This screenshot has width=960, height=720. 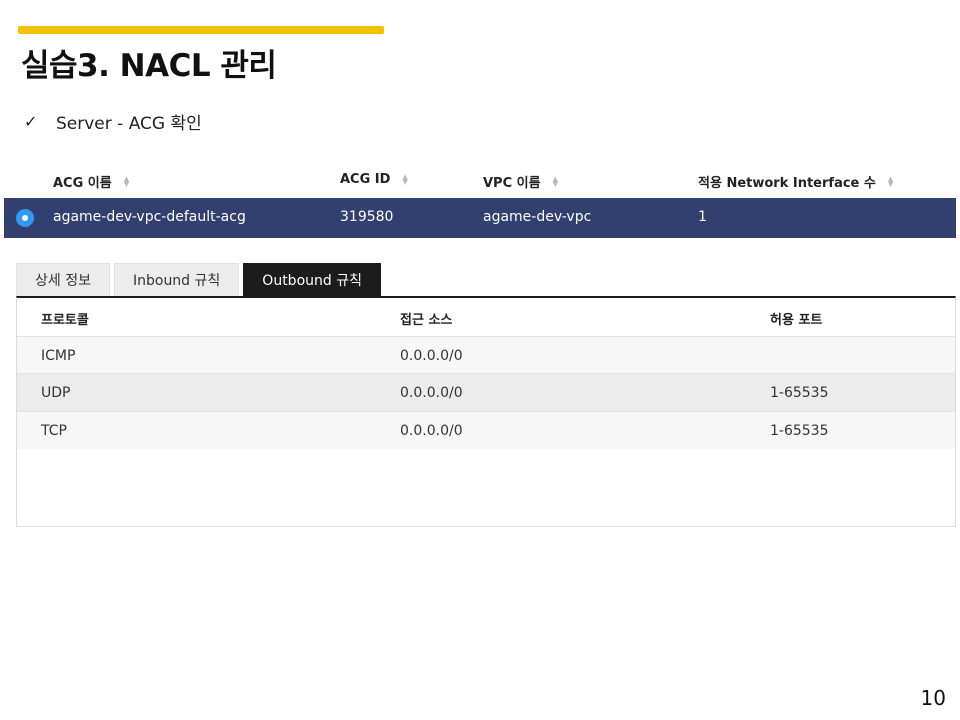 What do you see at coordinates (486, 392) in the screenshot?
I see `table-row: UDP 0.0.0.0/0 1-65535` at bounding box center [486, 392].